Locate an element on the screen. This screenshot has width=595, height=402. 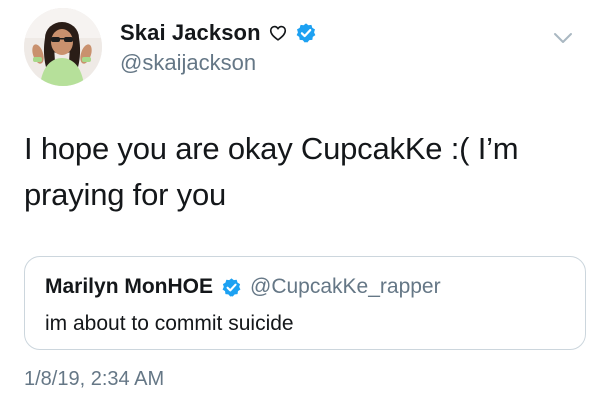
heart-outline-icon is located at coordinates (278, 33).